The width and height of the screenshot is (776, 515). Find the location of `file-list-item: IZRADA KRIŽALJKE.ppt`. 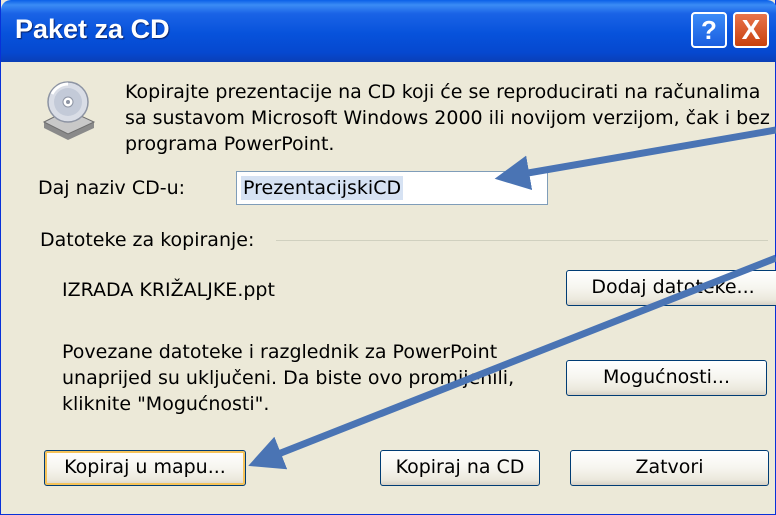

file-list-item: IZRADA KRIŽALJKE.ppt is located at coordinates (168, 290).